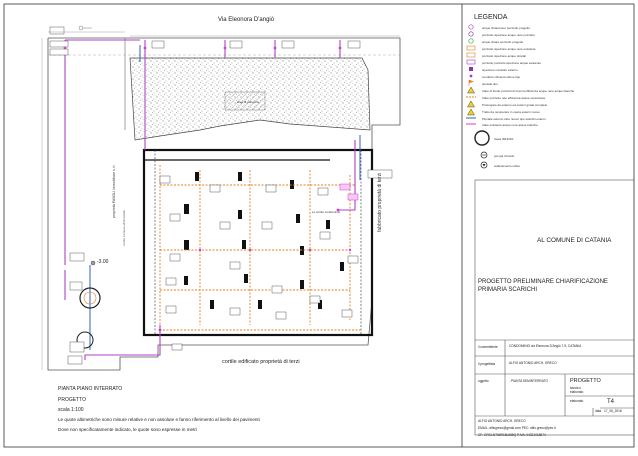 The height and width of the screenshot is (456, 638). I want to click on left-side-label-2: cortile comune all'immobile, so click(124, 228).